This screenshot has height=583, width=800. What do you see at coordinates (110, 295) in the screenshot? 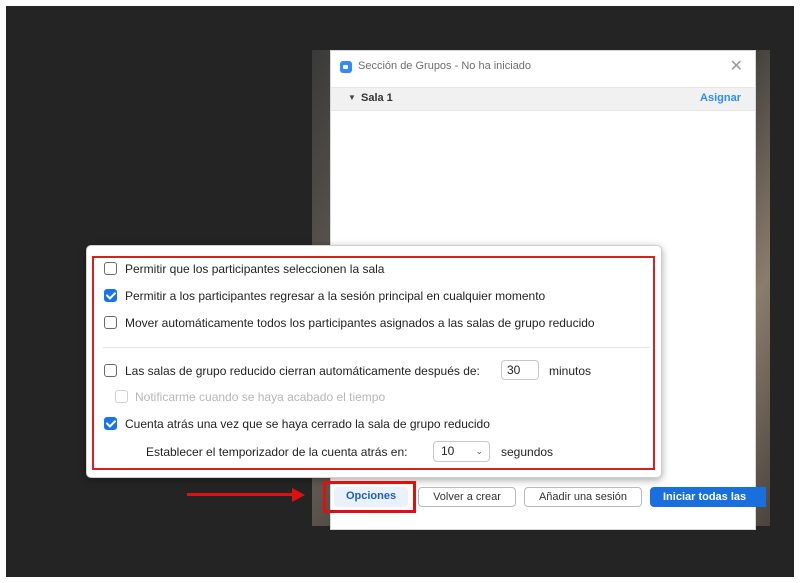
I see `return-main-session-checkbox` at bounding box center [110, 295].